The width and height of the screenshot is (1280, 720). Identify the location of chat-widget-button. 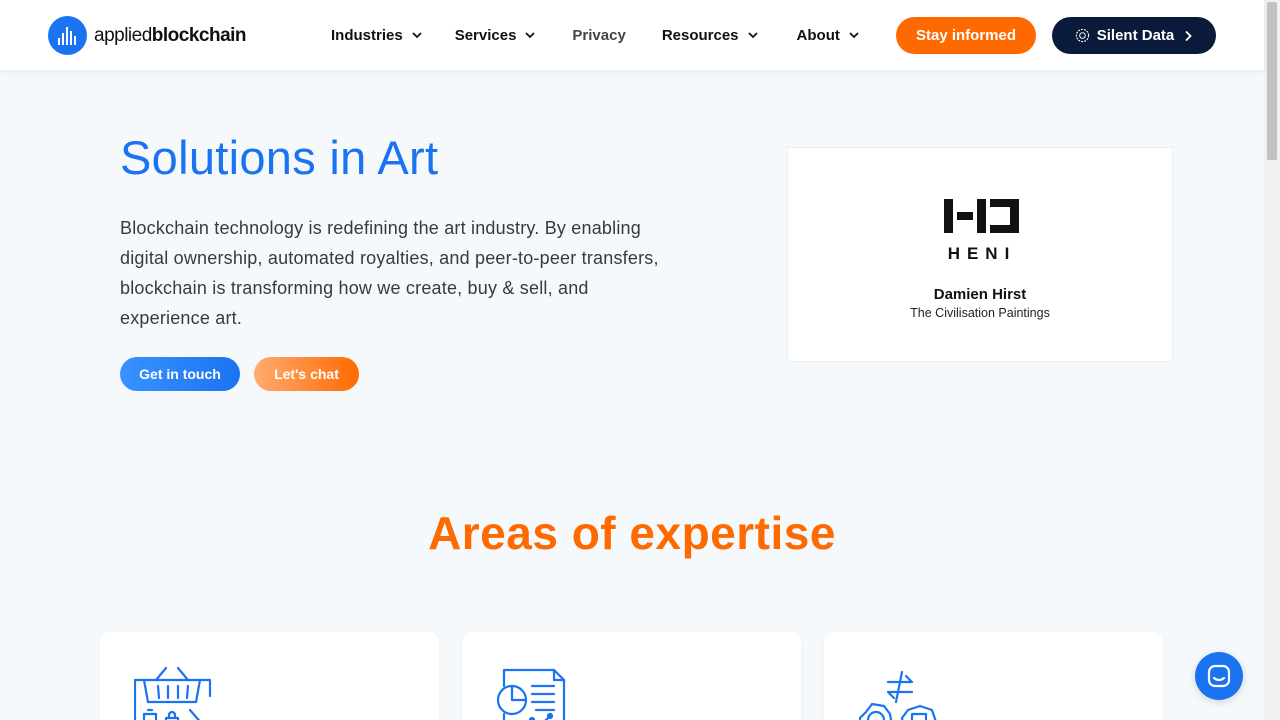
(1219, 676).